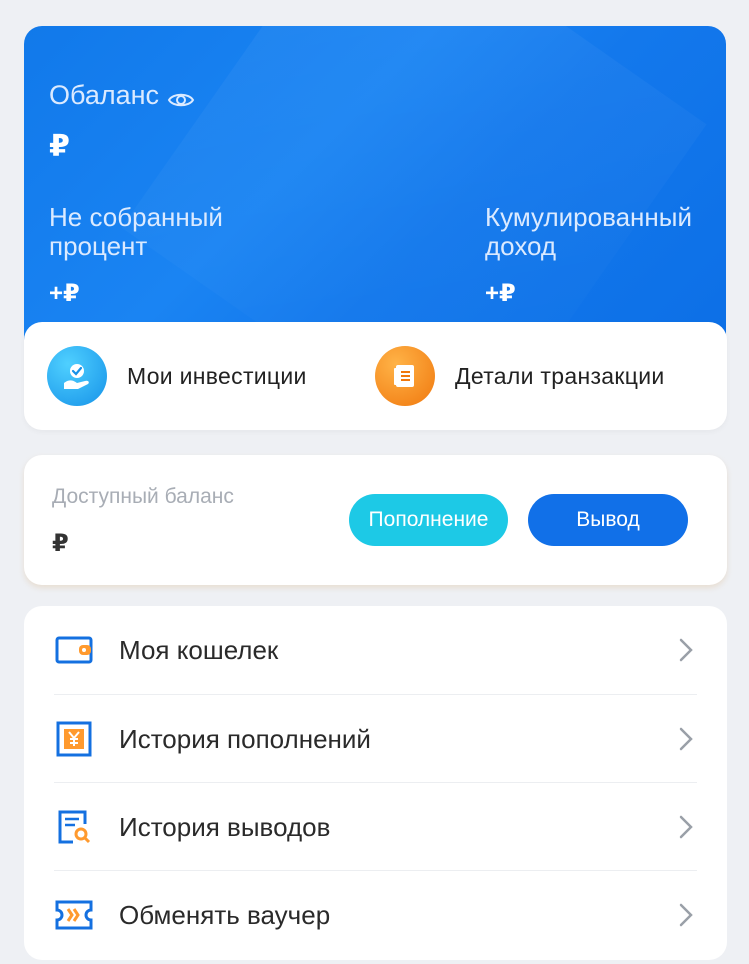  I want to click on transaction-details-button: Детали транзакции, so click(520, 376).